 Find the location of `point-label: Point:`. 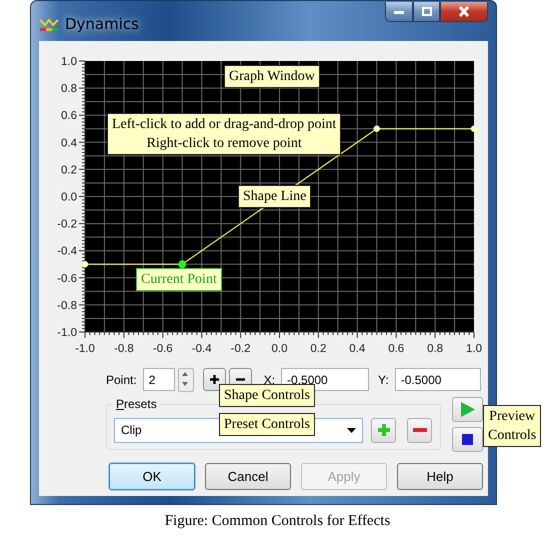

point-label: Point: is located at coordinates (121, 379).